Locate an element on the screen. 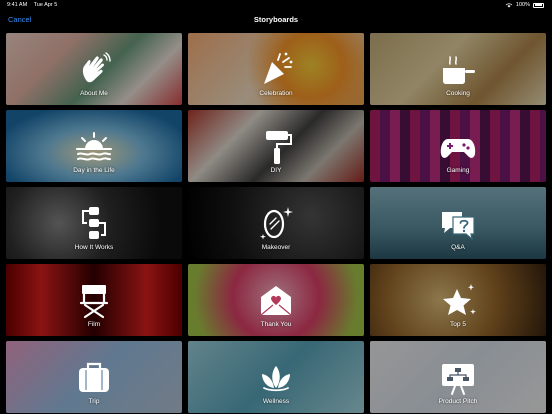 The image size is (552, 414). storyboard-tile-celebration: Celebration is located at coordinates (276, 69).